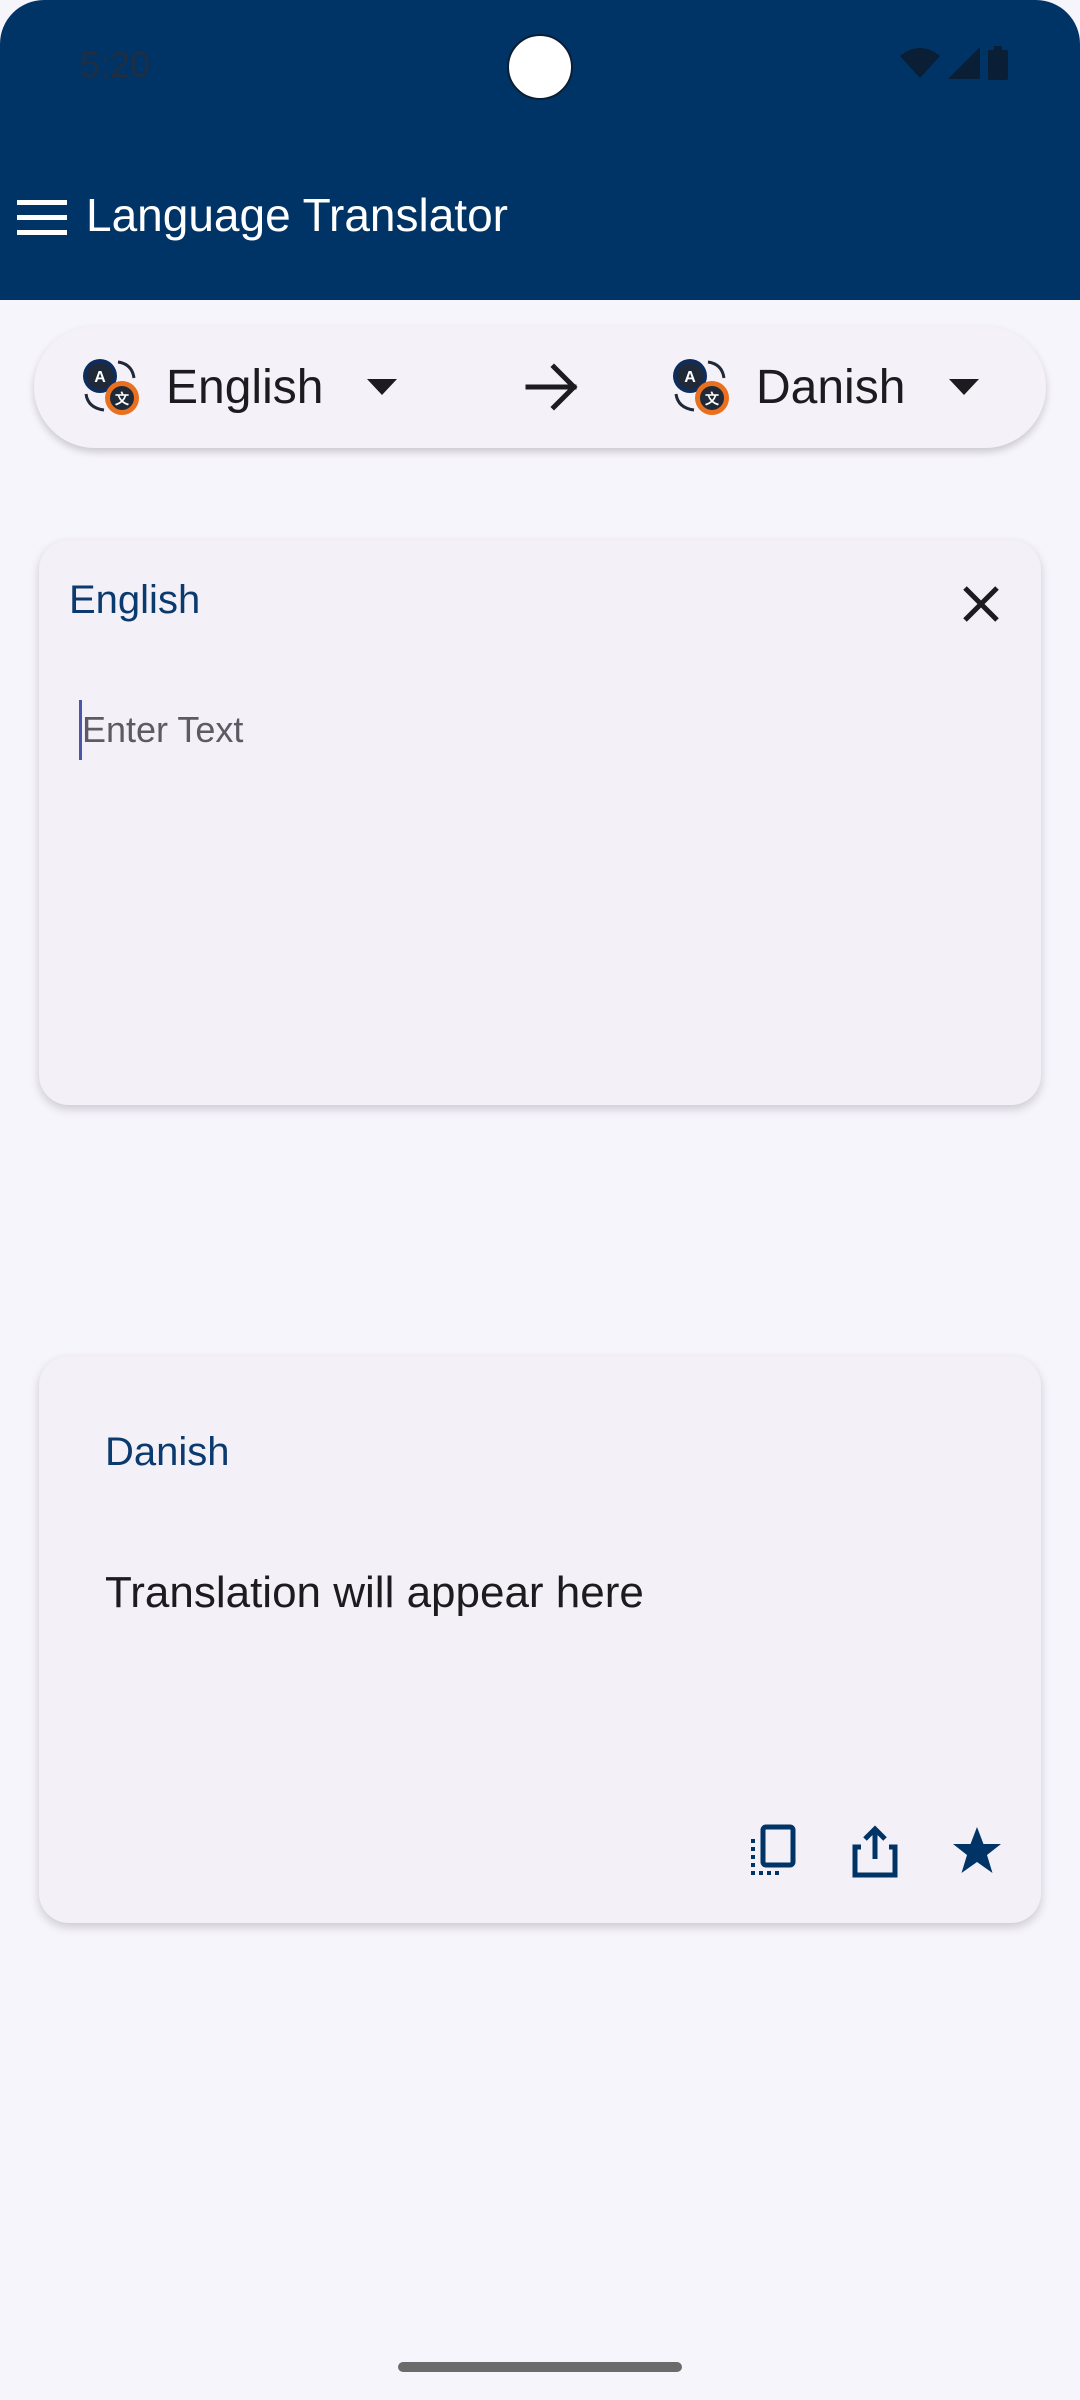  I want to click on share-icon, so click(875, 1851).